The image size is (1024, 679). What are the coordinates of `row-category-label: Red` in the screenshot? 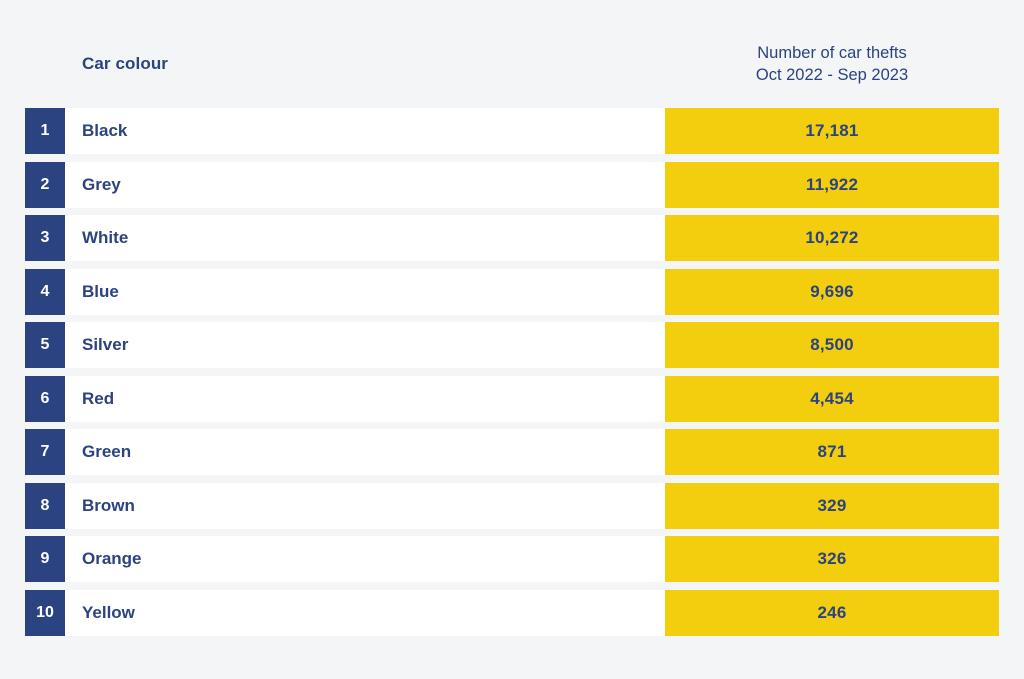 It's located at (98, 398).